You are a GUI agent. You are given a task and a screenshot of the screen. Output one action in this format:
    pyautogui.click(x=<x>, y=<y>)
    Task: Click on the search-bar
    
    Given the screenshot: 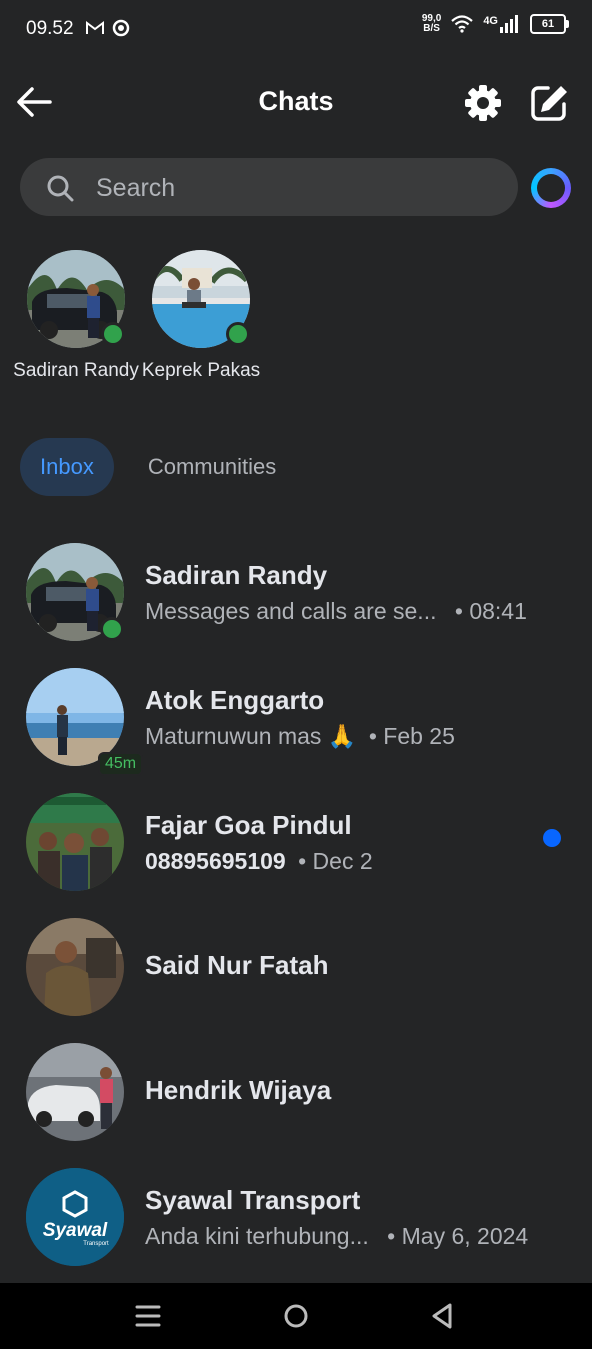 What is the action you would take?
    pyautogui.click(x=269, y=188)
    